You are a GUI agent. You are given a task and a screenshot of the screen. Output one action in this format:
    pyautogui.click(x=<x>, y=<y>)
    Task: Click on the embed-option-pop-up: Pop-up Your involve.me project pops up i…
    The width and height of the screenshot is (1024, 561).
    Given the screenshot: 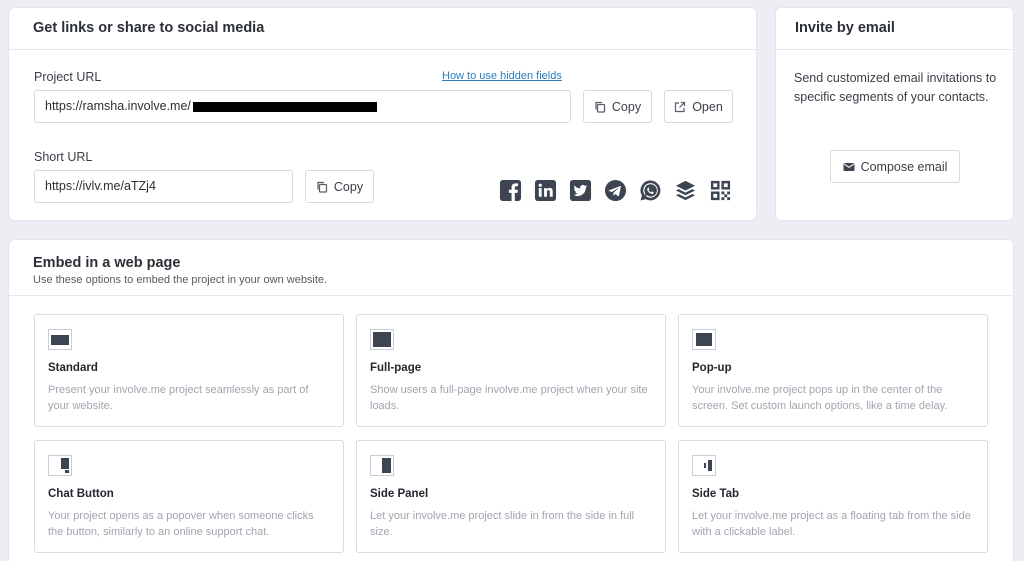 What is the action you would take?
    pyautogui.click(x=833, y=370)
    